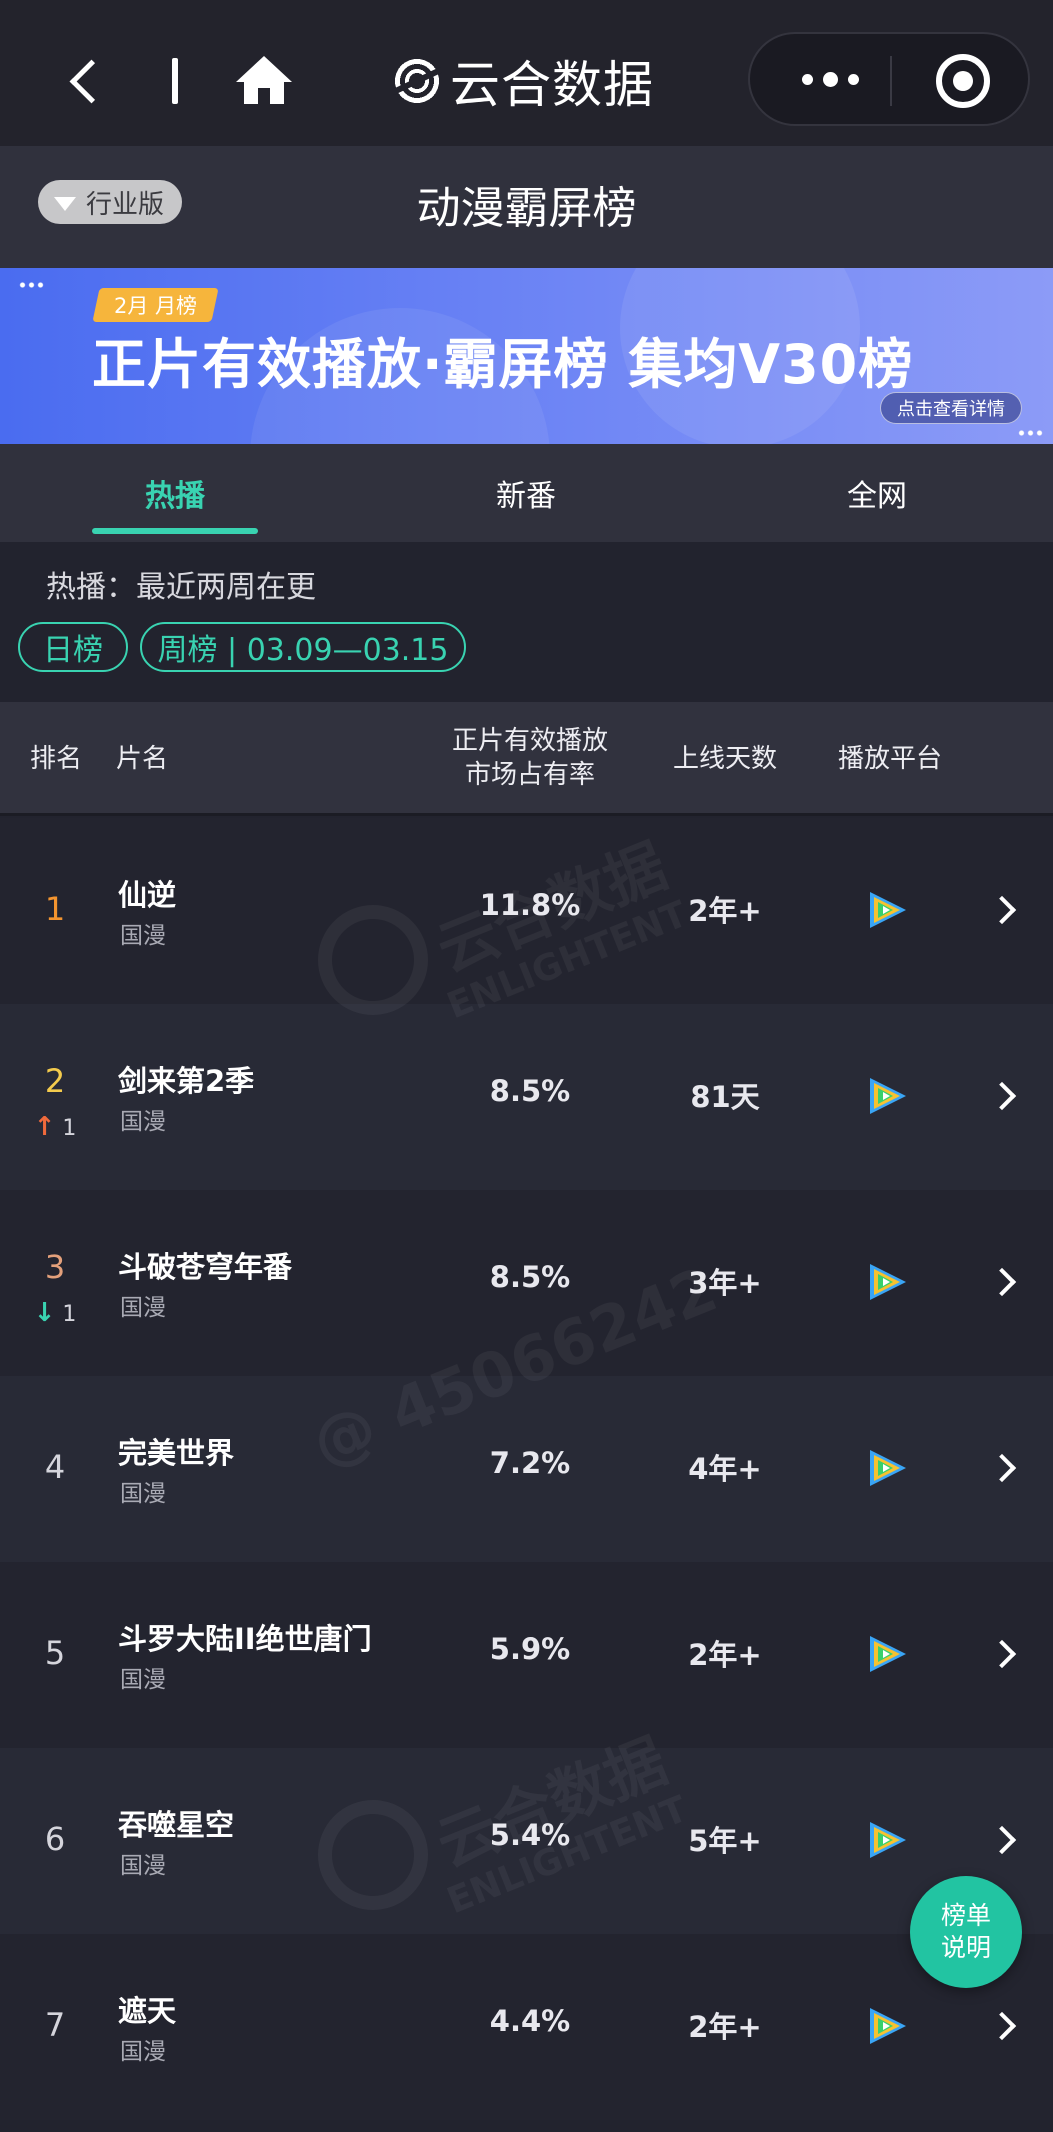 The width and height of the screenshot is (1053, 2132). What do you see at coordinates (552, 85) in the screenshot?
I see `brand-name: 云合数据` at bounding box center [552, 85].